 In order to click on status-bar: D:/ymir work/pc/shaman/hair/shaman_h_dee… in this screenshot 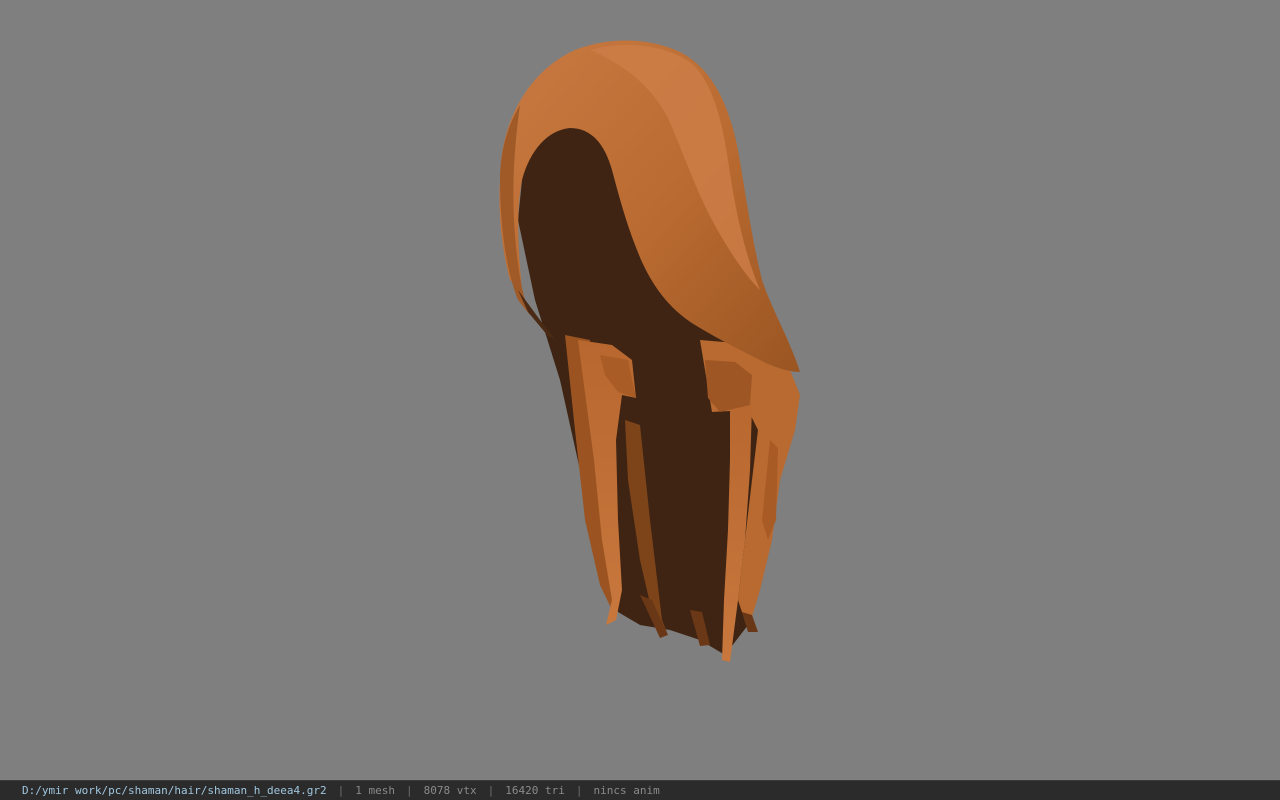, I will do `click(640, 790)`.